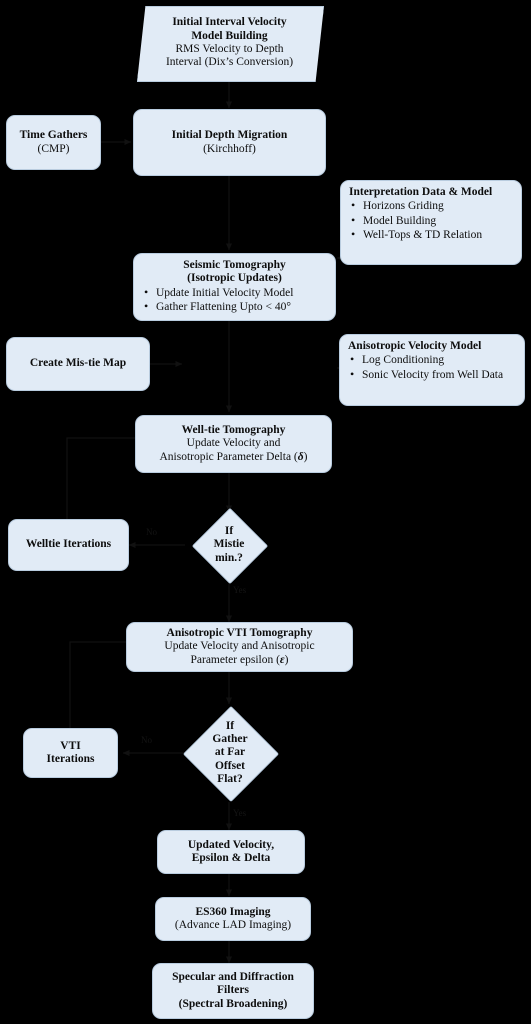  Describe the element at coordinates (239, 633) in the screenshot. I see `node-anisotropic-vti-title: Anisotropic VTI Tomography` at that location.